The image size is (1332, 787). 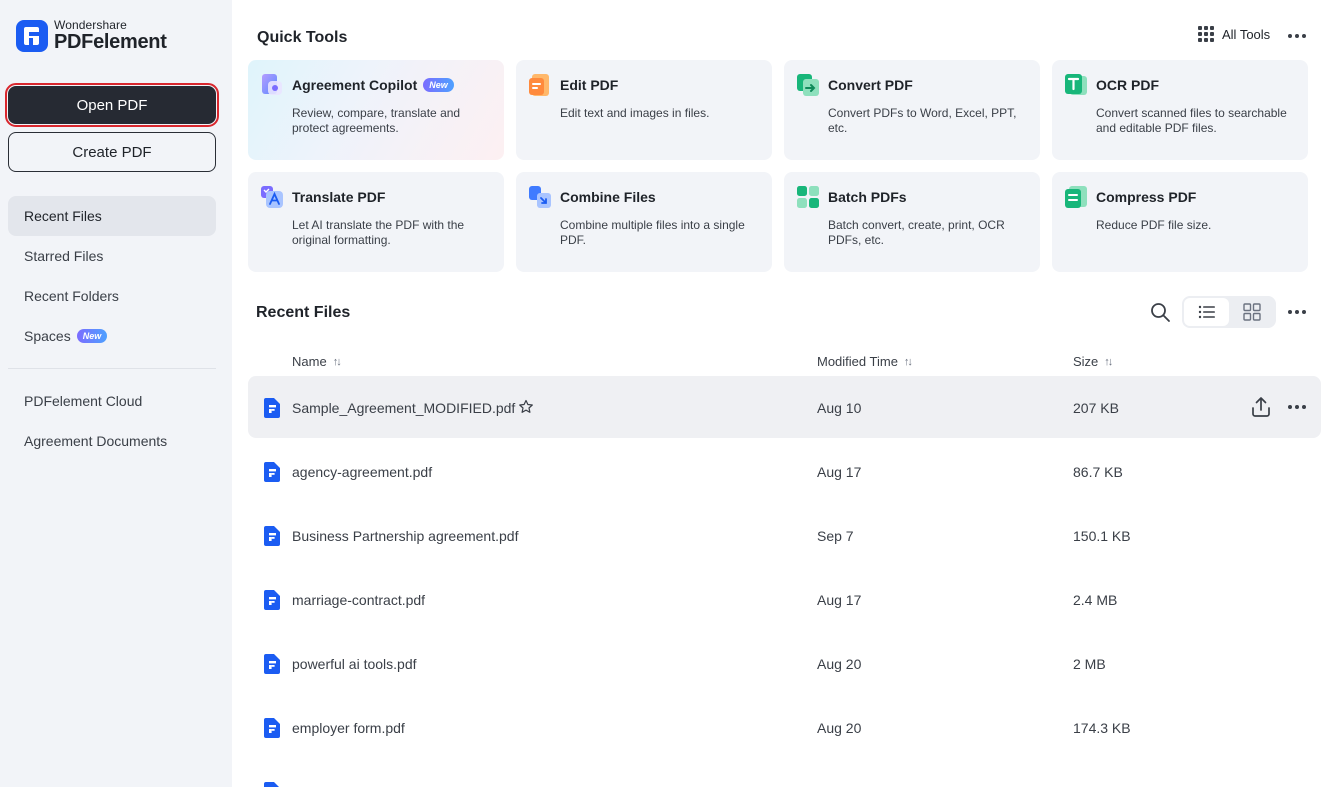 I want to click on sidebar-item-label: Recent Folders, so click(x=71, y=296).